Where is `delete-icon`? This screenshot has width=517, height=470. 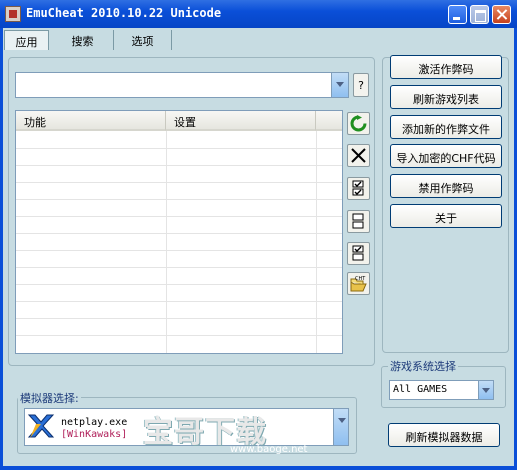 delete-icon is located at coordinates (358, 155).